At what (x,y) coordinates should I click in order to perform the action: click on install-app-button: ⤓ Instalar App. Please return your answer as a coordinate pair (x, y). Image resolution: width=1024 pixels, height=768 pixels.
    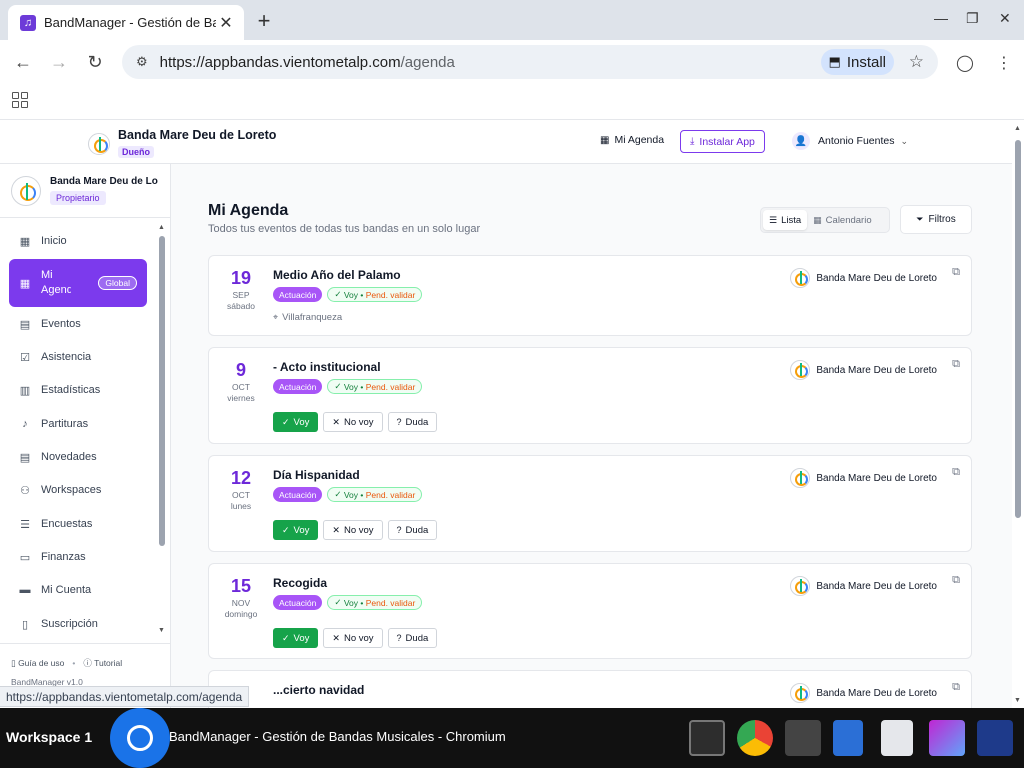
    Looking at the image, I should click on (722, 141).